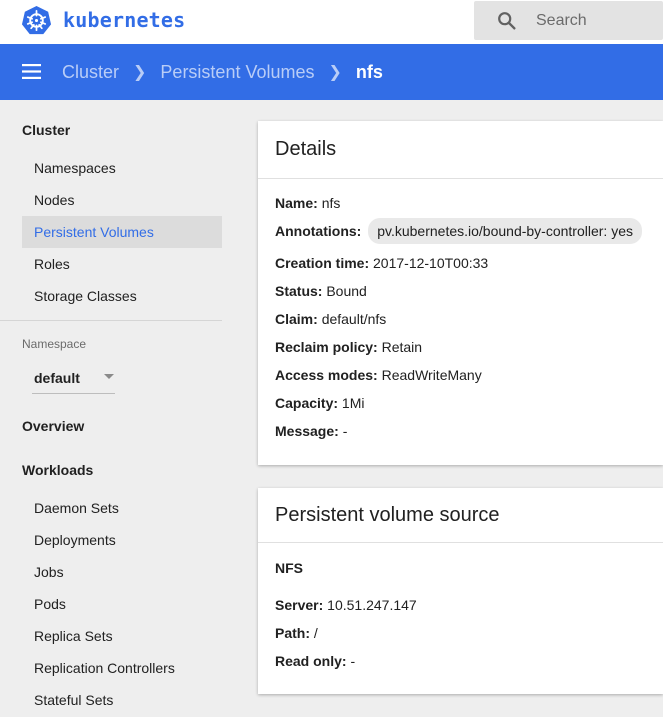 The height and width of the screenshot is (717, 663). I want to click on namespace-select: default, so click(73, 378).